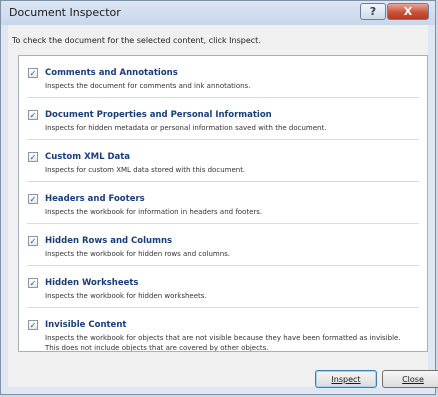  Describe the element at coordinates (33, 199) in the screenshot. I see `headers-footers-checkbox: ✓` at that location.